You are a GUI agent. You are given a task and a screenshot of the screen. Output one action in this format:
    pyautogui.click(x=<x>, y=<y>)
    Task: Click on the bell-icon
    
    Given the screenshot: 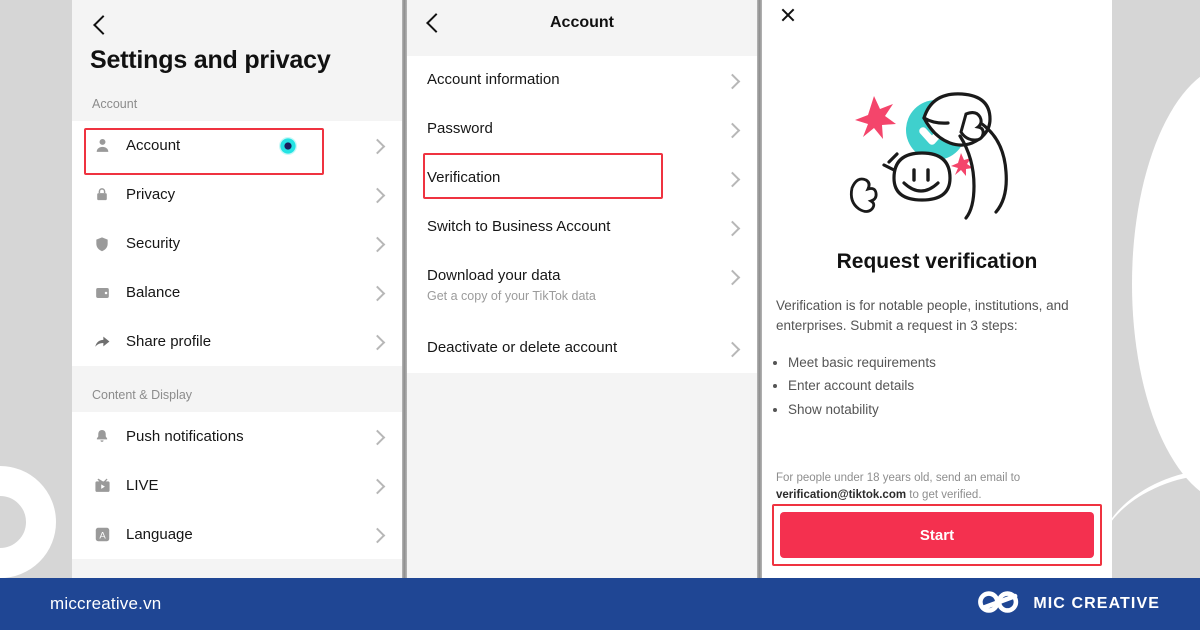 What is the action you would take?
    pyautogui.click(x=102, y=437)
    